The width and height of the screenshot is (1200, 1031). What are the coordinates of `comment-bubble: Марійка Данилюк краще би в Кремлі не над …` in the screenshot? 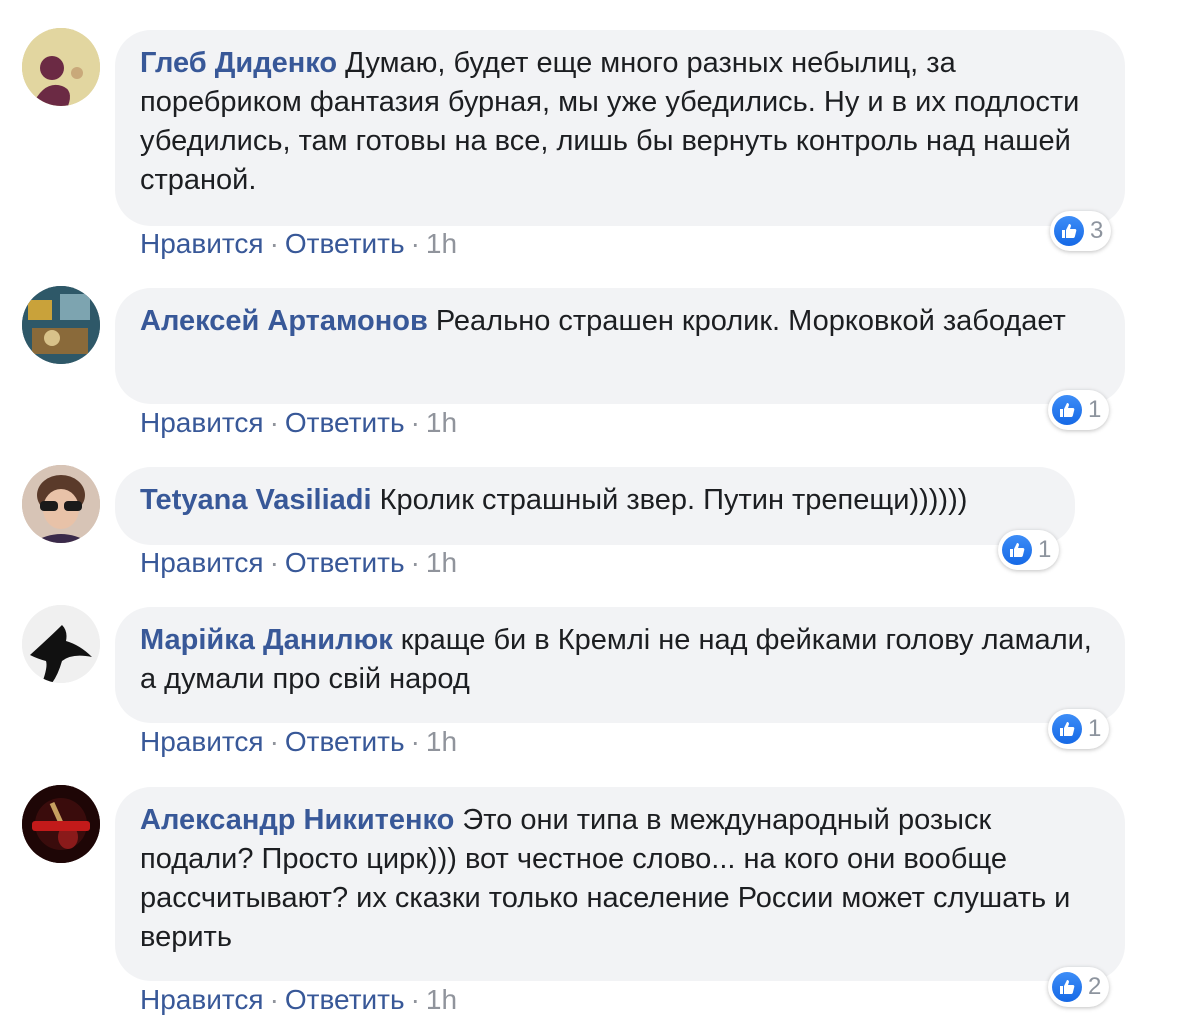 It's located at (620, 665).